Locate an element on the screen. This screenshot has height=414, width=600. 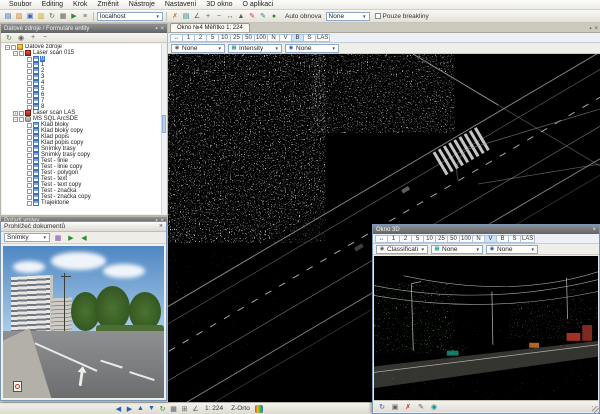
photo-source-combo: Snímky ▼ is located at coordinates (27, 237).